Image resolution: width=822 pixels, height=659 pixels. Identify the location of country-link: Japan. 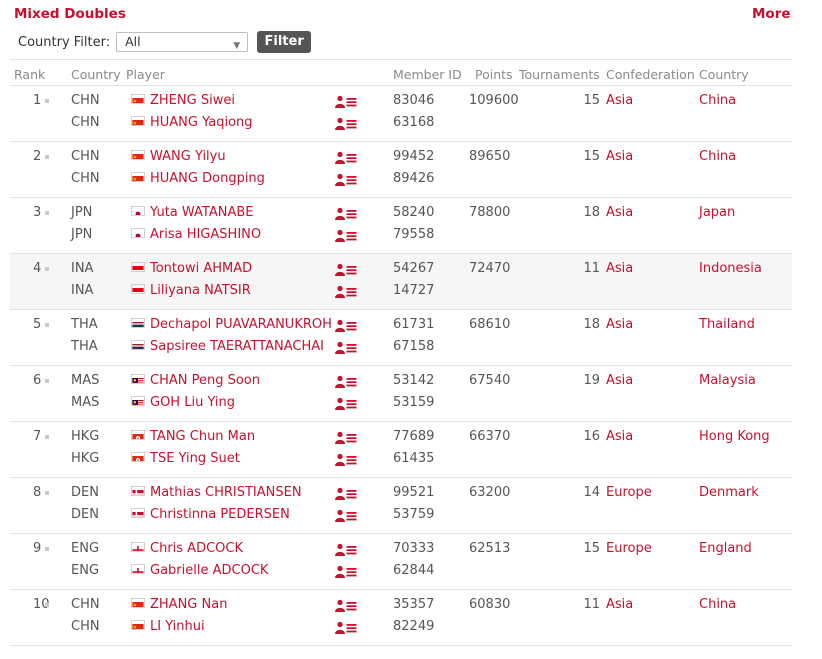
(717, 212).